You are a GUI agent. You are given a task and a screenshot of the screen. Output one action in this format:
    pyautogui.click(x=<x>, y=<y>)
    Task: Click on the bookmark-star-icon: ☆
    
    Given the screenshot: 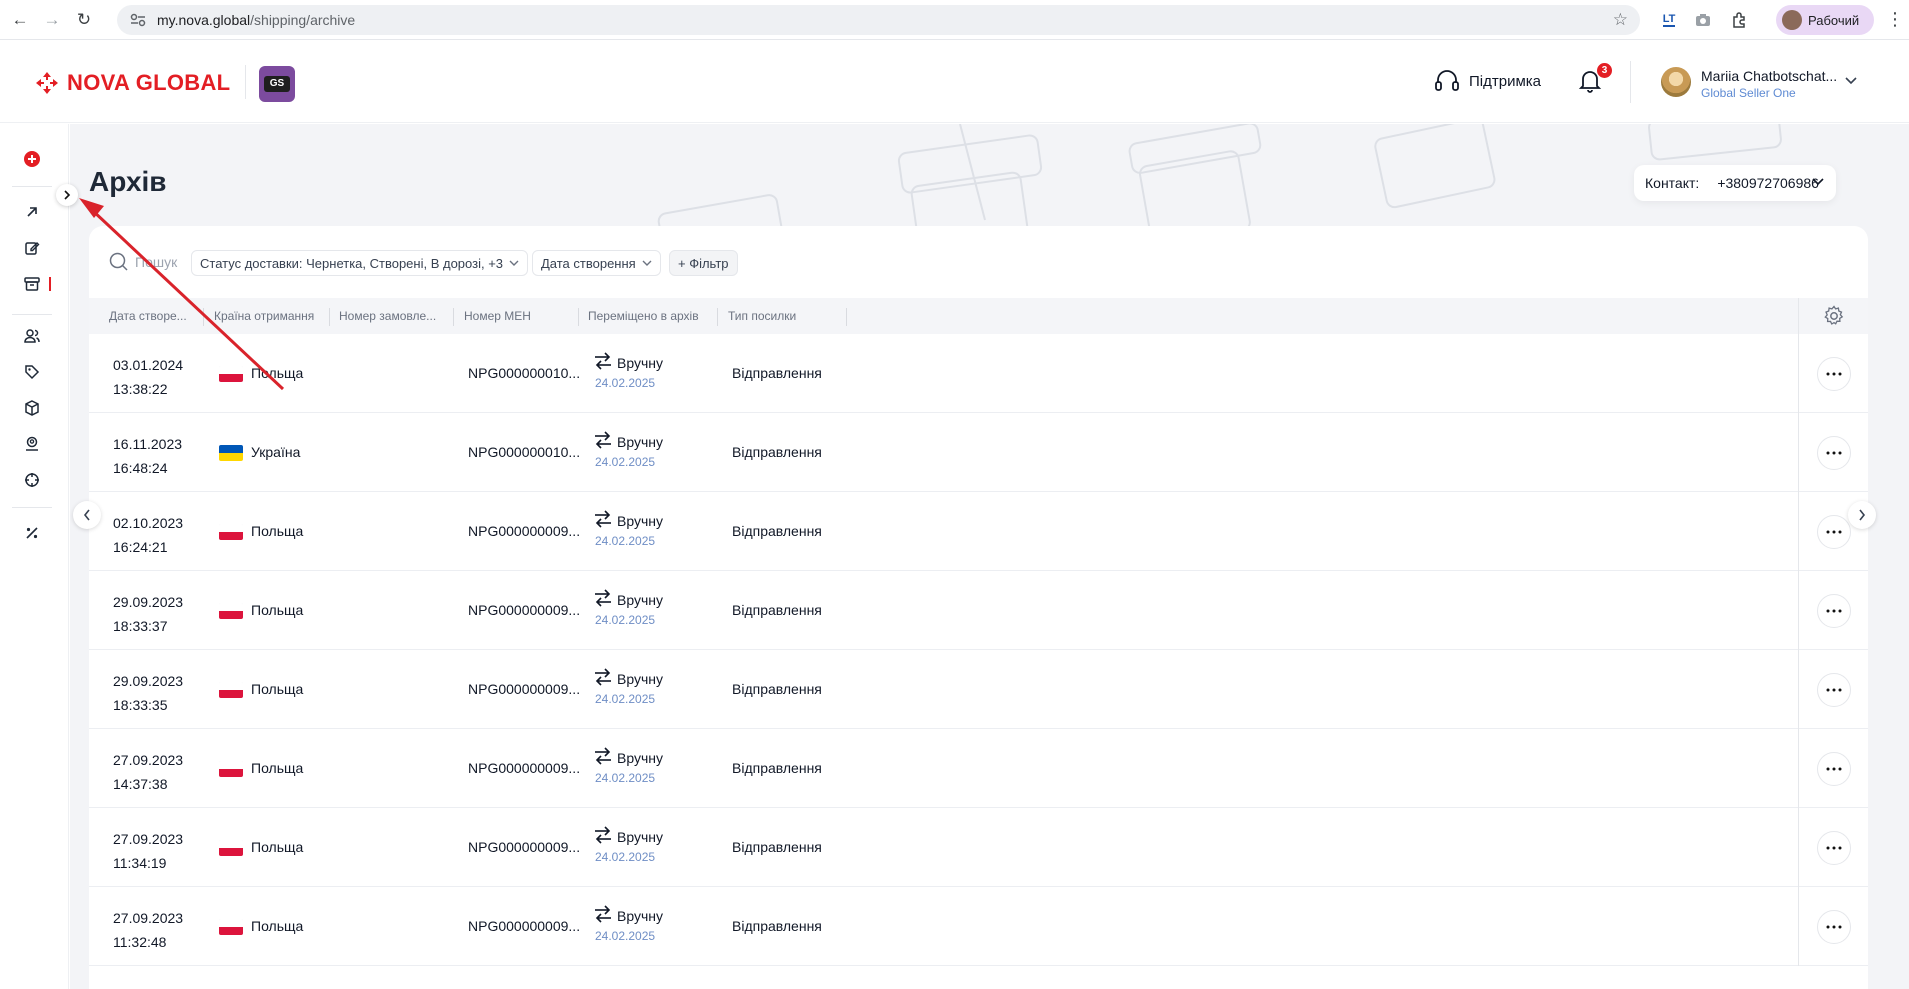 What is the action you would take?
    pyautogui.click(x=1620, y=20)
    